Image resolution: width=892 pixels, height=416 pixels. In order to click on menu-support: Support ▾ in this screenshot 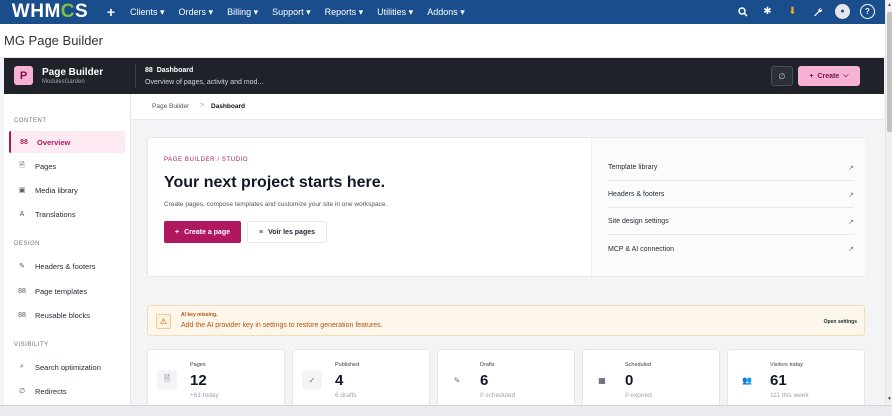, I will do `click(291, 12)`.